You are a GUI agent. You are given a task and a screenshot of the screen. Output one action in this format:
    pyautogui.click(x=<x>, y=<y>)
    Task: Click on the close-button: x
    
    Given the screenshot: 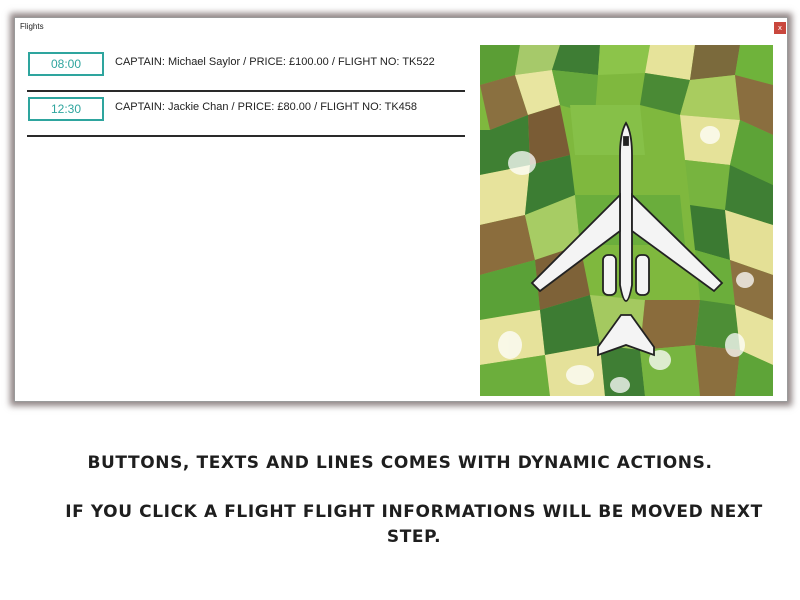 What is the action you would take?
    pyautogui.click(x=780, y=28)
    